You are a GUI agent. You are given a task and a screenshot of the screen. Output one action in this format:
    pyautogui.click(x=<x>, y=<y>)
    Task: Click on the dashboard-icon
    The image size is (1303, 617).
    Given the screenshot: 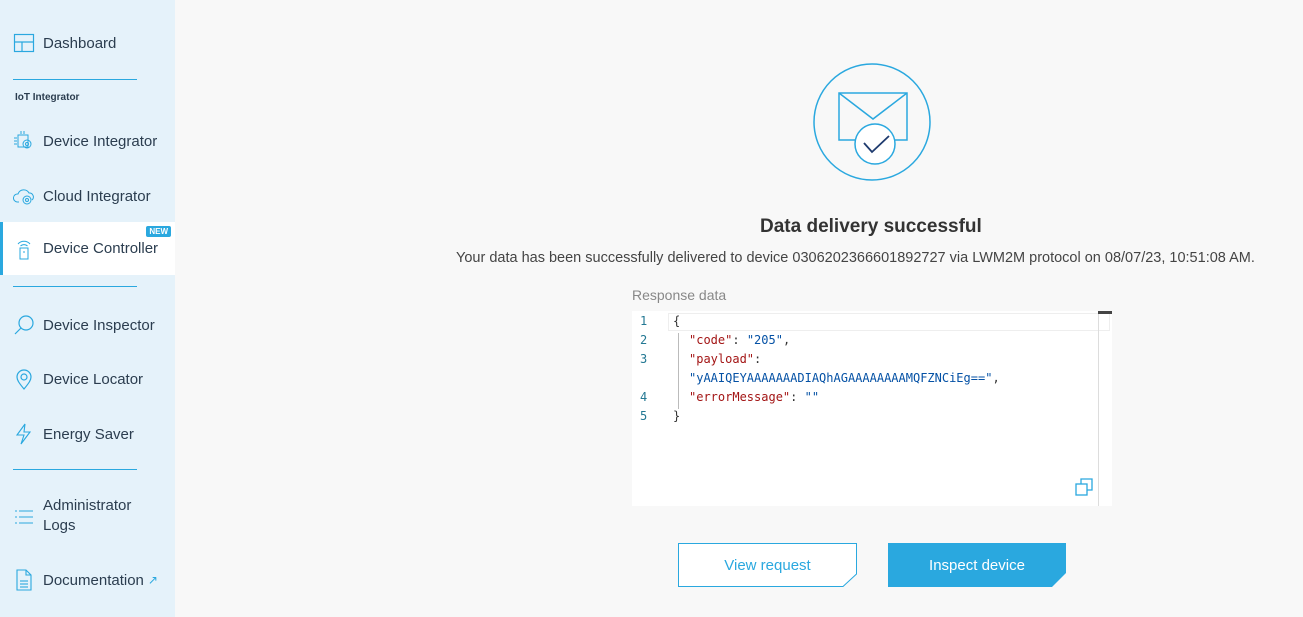 What is the action you would take?
    pyautogui.click(x=24, y=43)
    